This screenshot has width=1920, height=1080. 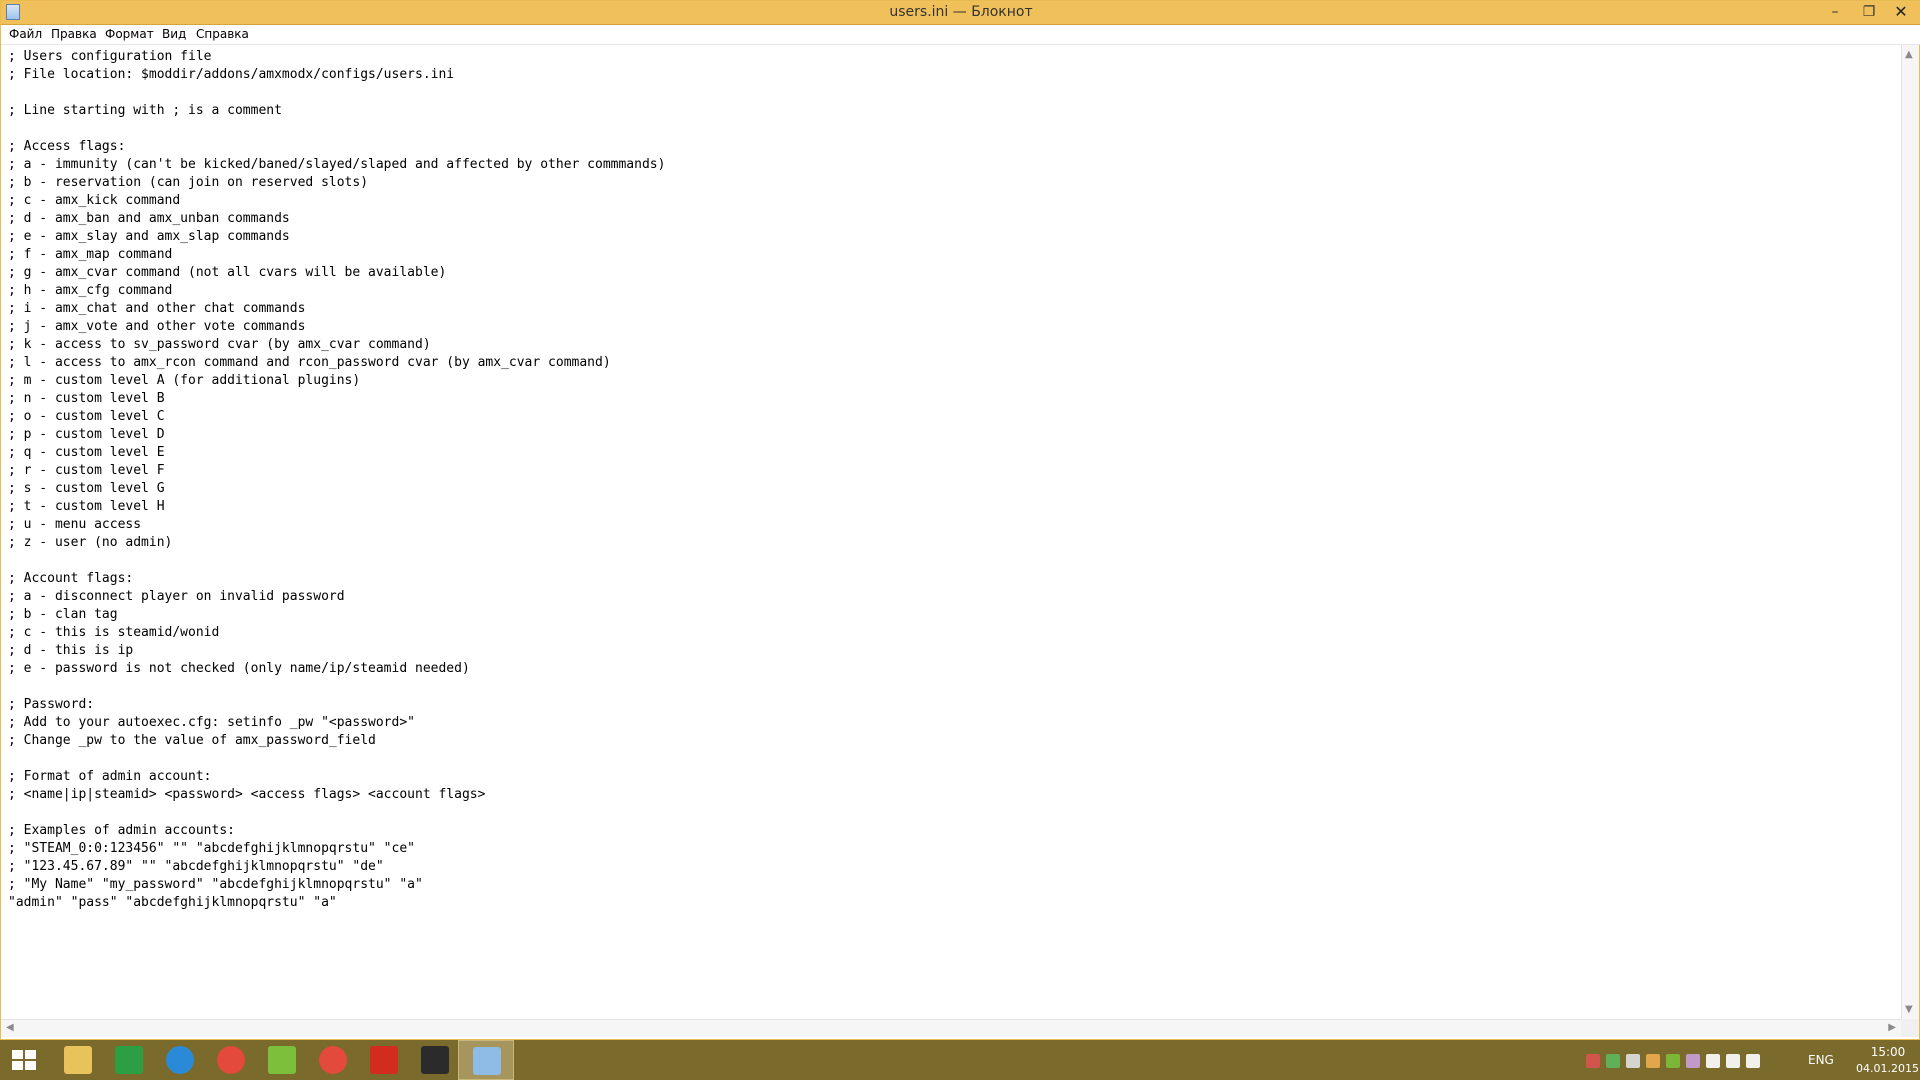 I want to click on text-line: ; f - amx_map command, so click(x=336, y=255).